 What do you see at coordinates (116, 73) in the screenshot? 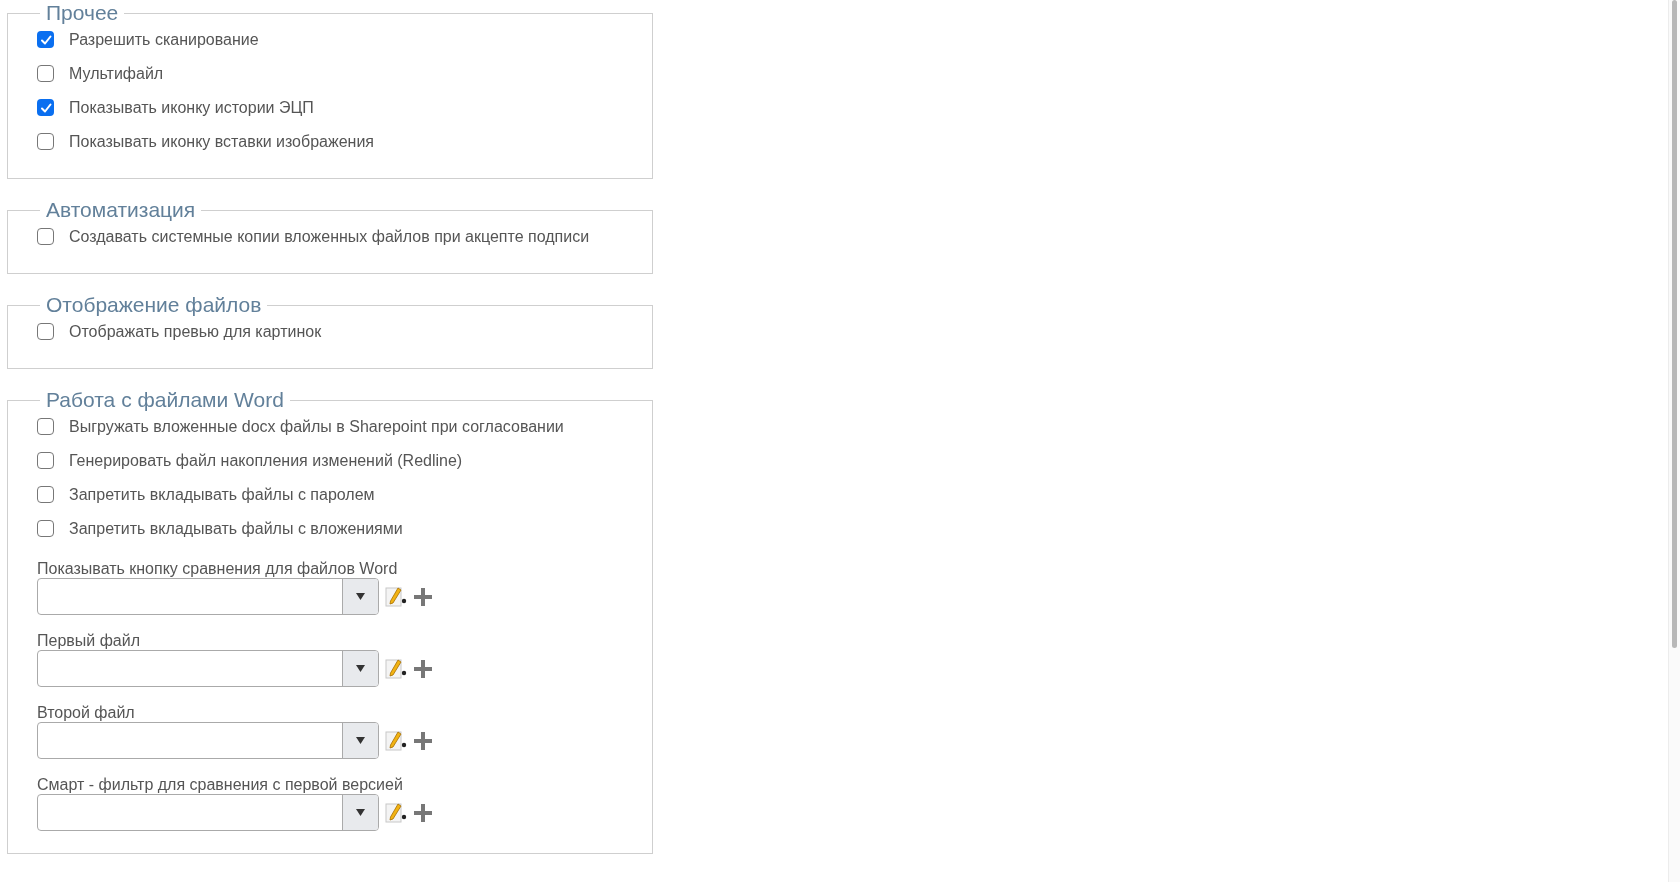
I see `checkbox-label: Мультифайл` at bounding box center [116, 73].